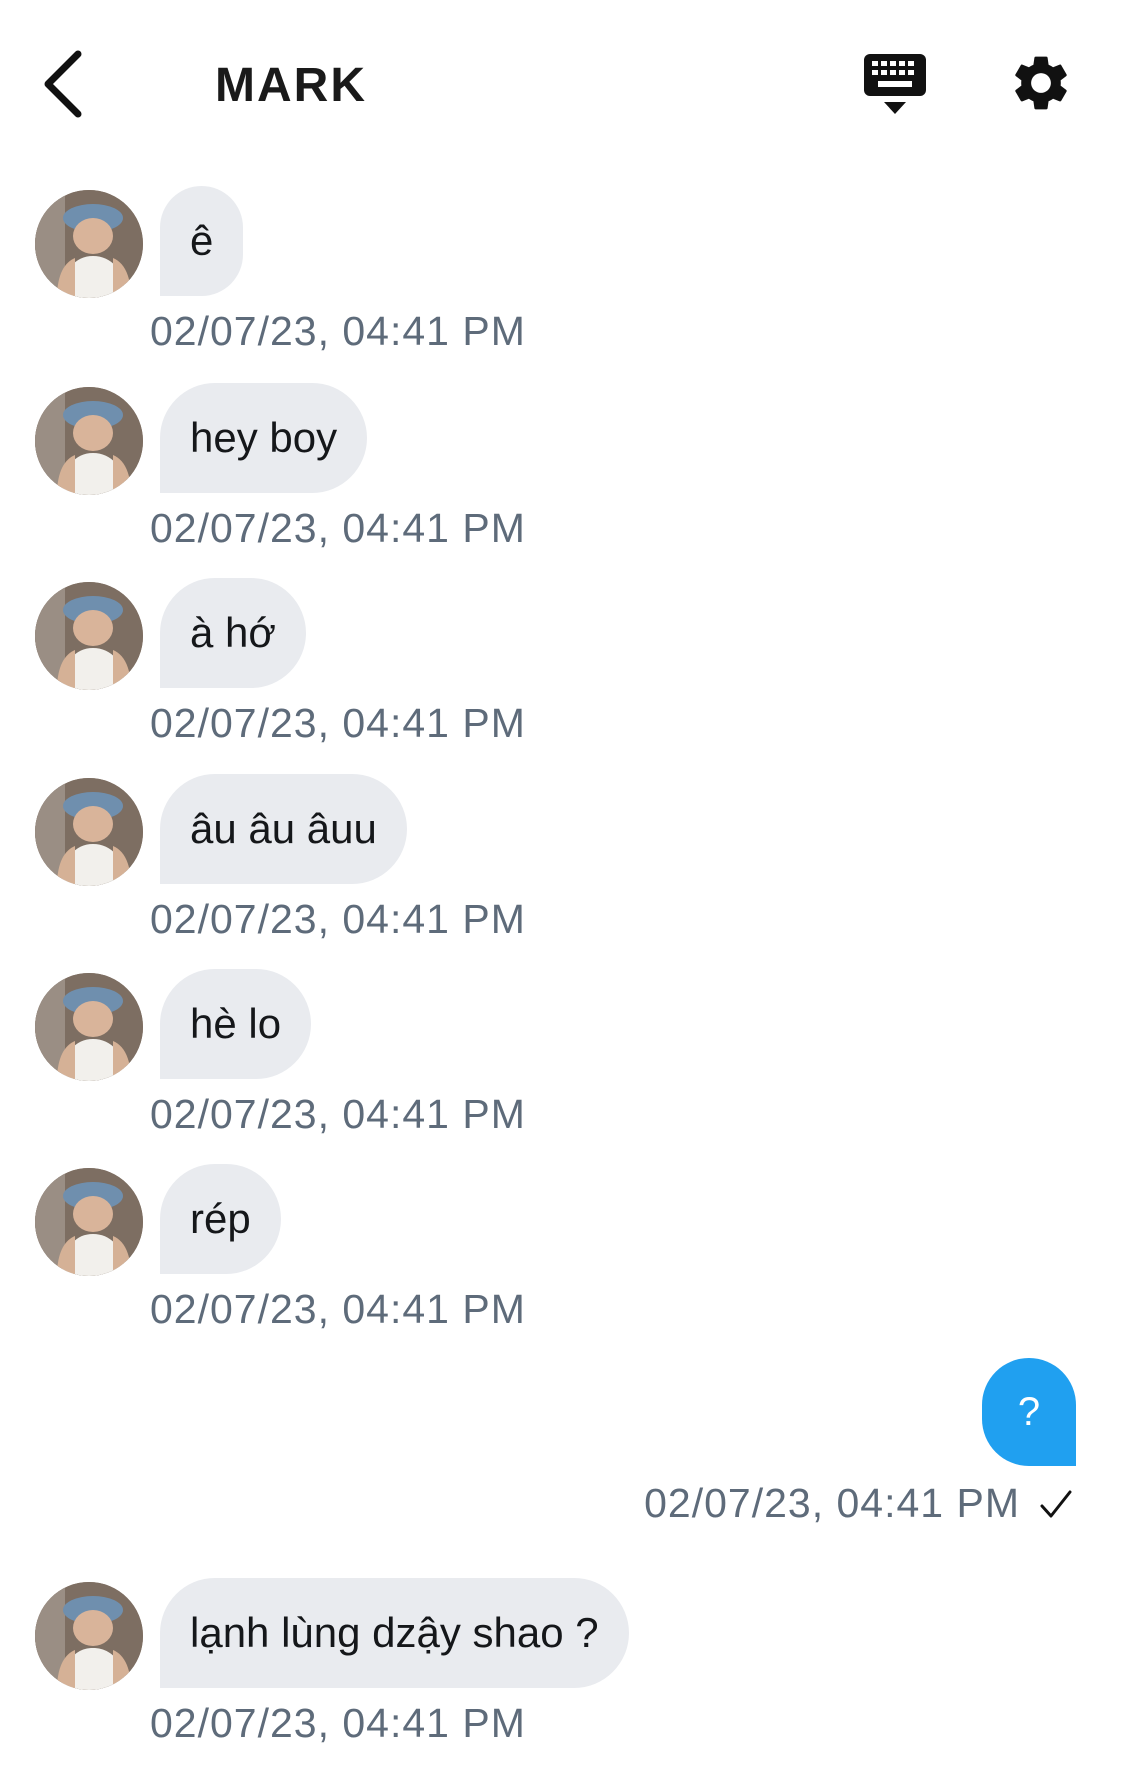  What do you see at coordinates (394, 1633) in the screenshot?
I see `message-bubble: lạnh lùng dzậy shao ?` at bounding box center [394, 1633].